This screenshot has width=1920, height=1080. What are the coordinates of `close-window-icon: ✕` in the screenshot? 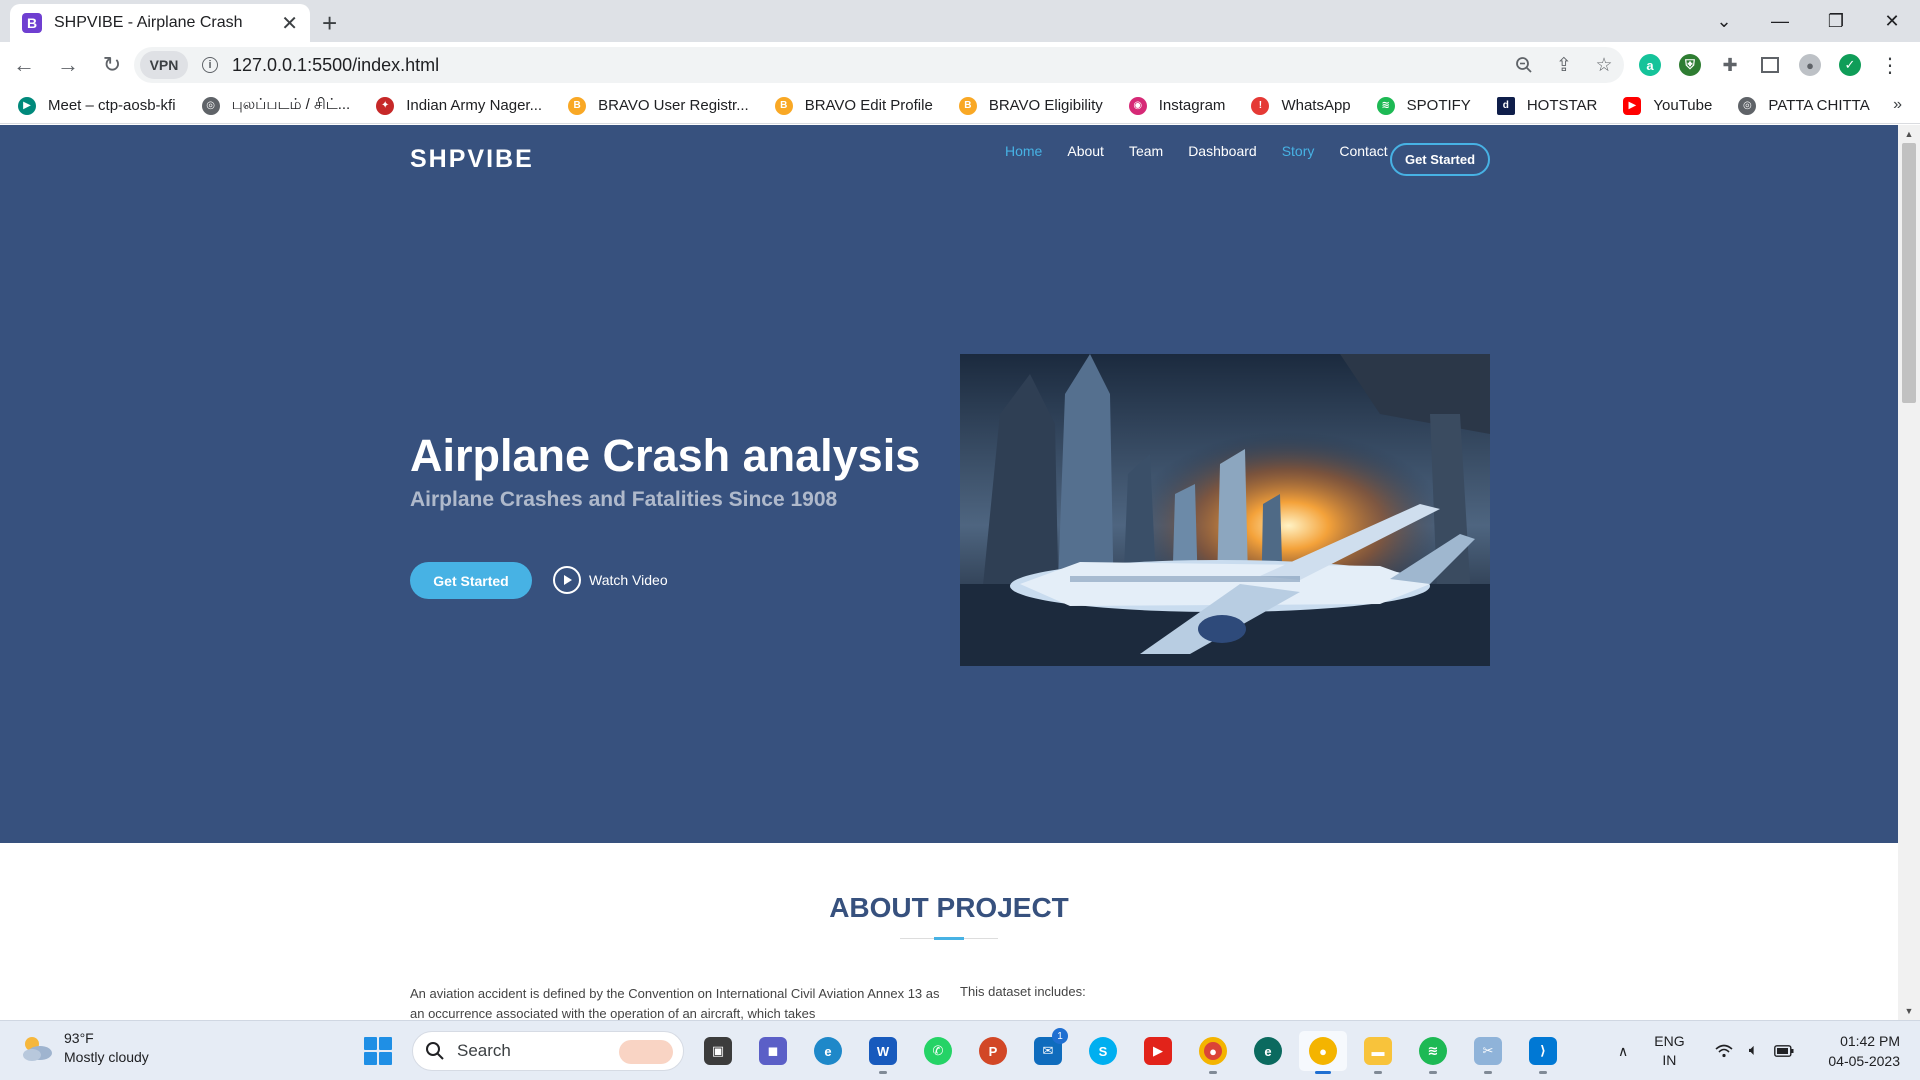 It's located at (1892, 21).